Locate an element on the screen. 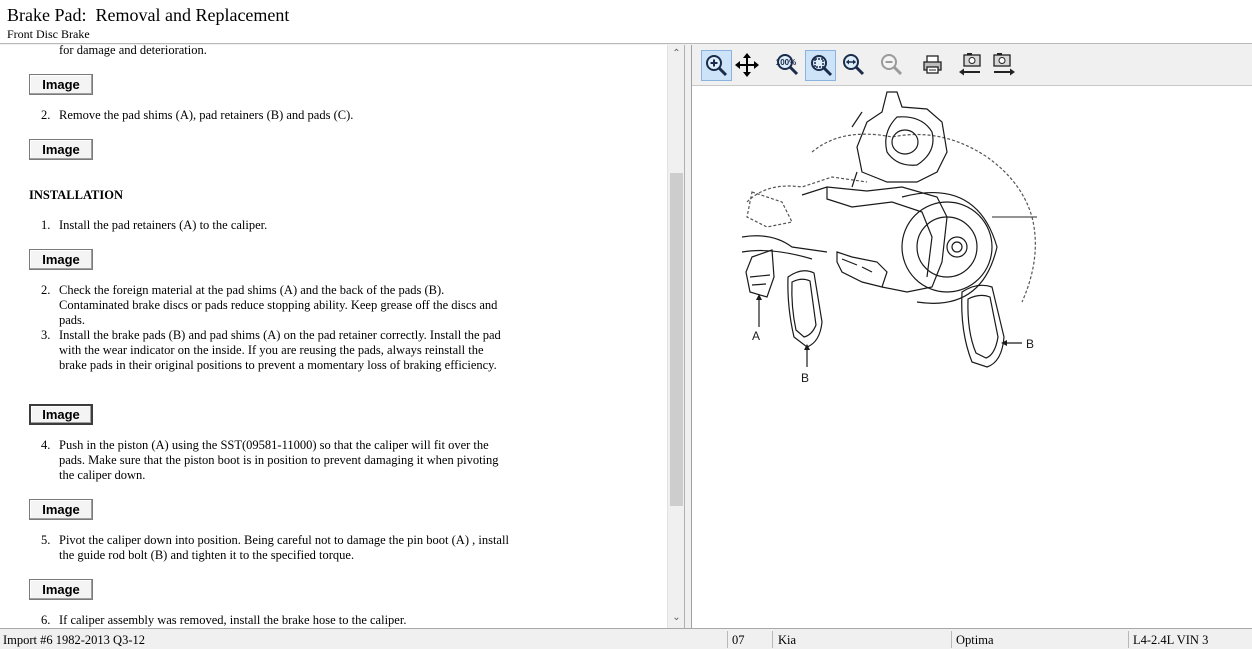 Image resolution: width=1252 pixels, height=649 pixels. pan-arrows-icon is located at coordinates (747, 65).